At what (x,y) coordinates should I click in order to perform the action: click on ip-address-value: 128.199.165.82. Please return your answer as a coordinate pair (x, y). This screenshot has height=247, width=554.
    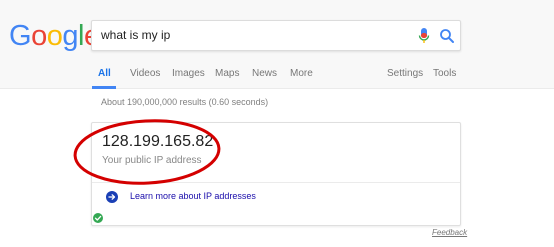
    Looking at the image, I should click on (158, 141).